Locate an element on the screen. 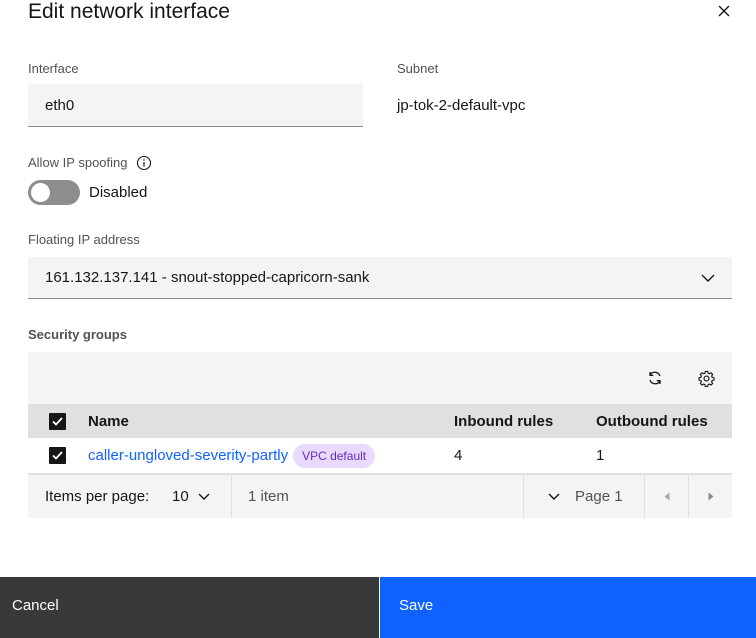 The width and height of the screenshot is (756, 638). caret-left-icon is located at coordinates (666, 496).